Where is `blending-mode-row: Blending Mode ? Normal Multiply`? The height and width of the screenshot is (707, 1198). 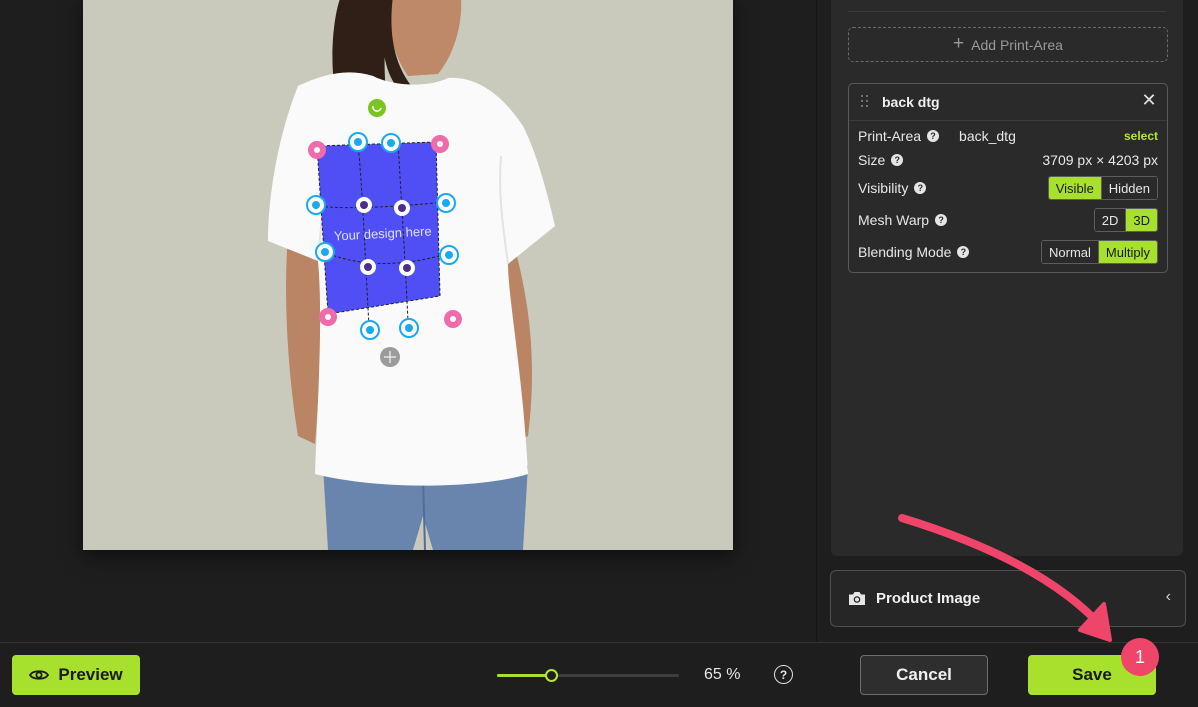
blending-mode-row: Blending Mode ? Normal Multiply is located at coordinates (1008, 252).